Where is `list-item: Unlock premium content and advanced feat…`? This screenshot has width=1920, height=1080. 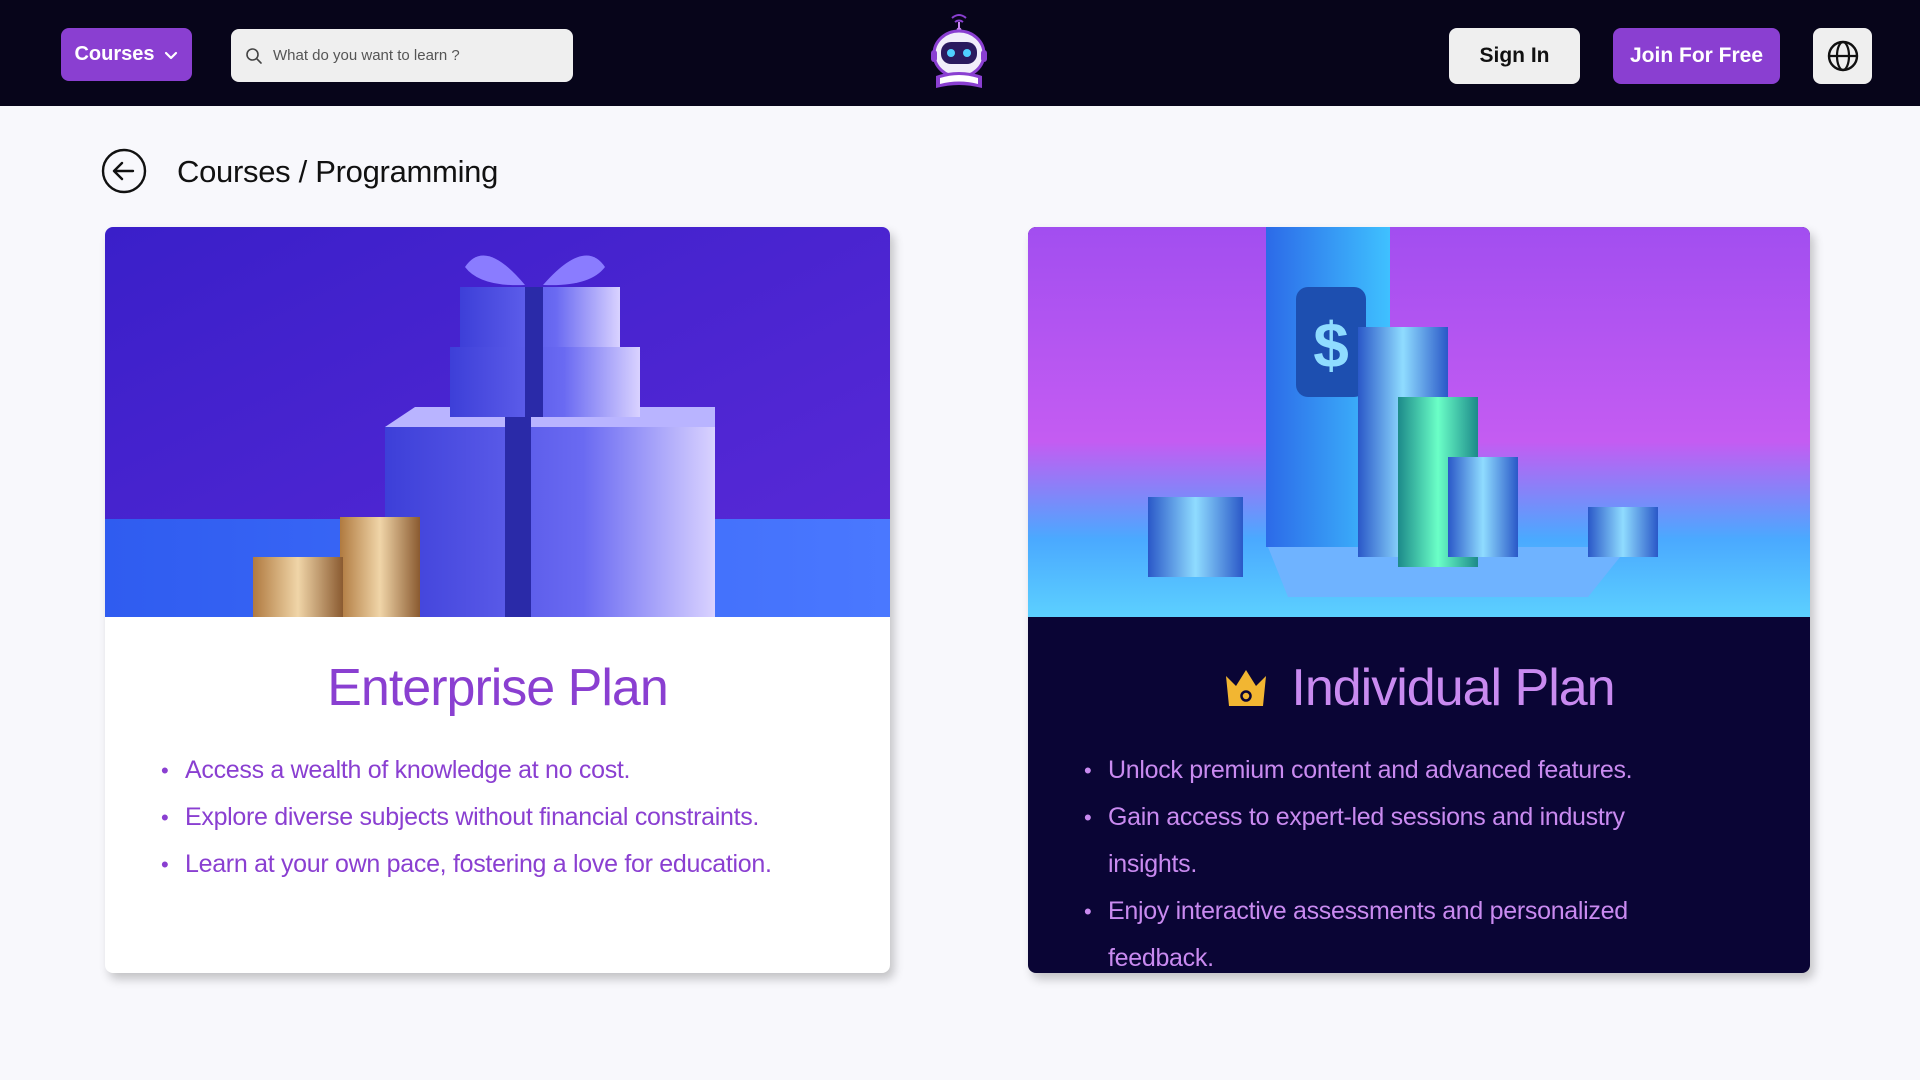
list-item: Unlock premium content and advanced feat… is located at coordinates (1417, 770).